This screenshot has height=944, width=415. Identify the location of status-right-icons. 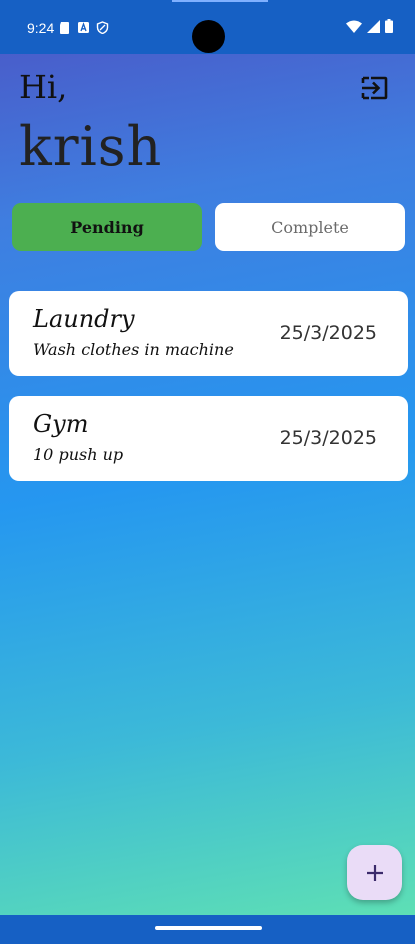
(369, 28).